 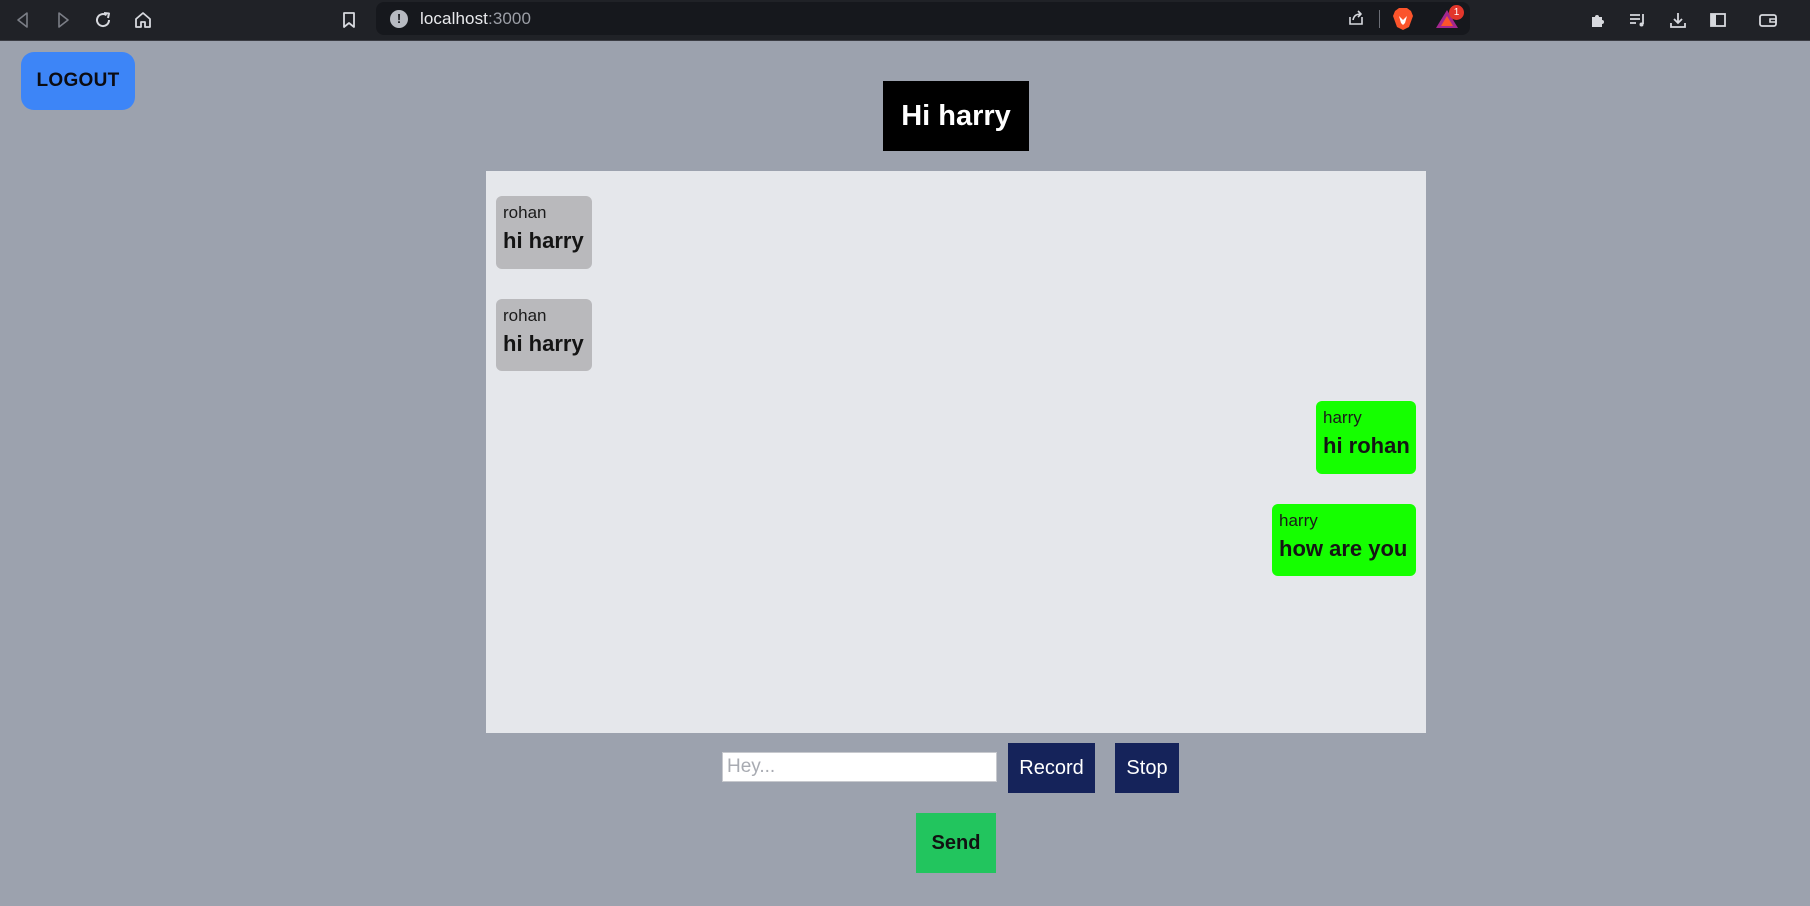 I want to click on url-text: localhost:3000, so click(x=475, y=19).